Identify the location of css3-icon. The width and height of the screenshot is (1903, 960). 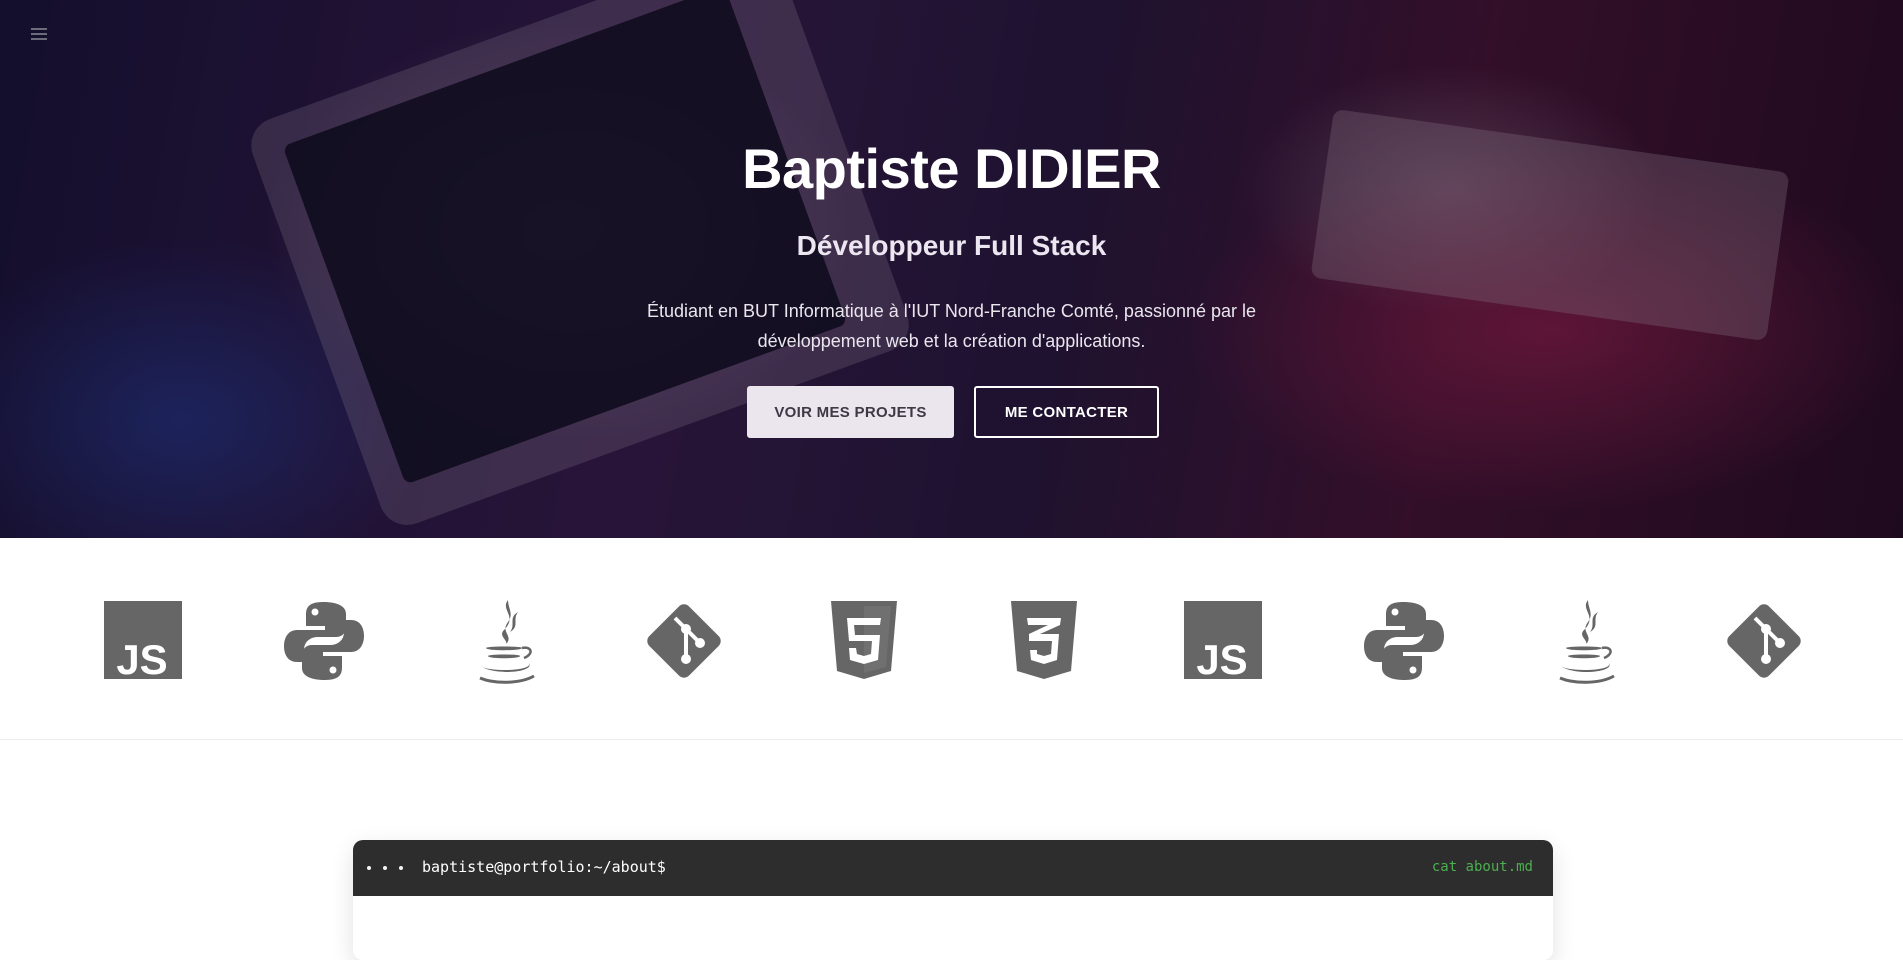
(1044, 641).